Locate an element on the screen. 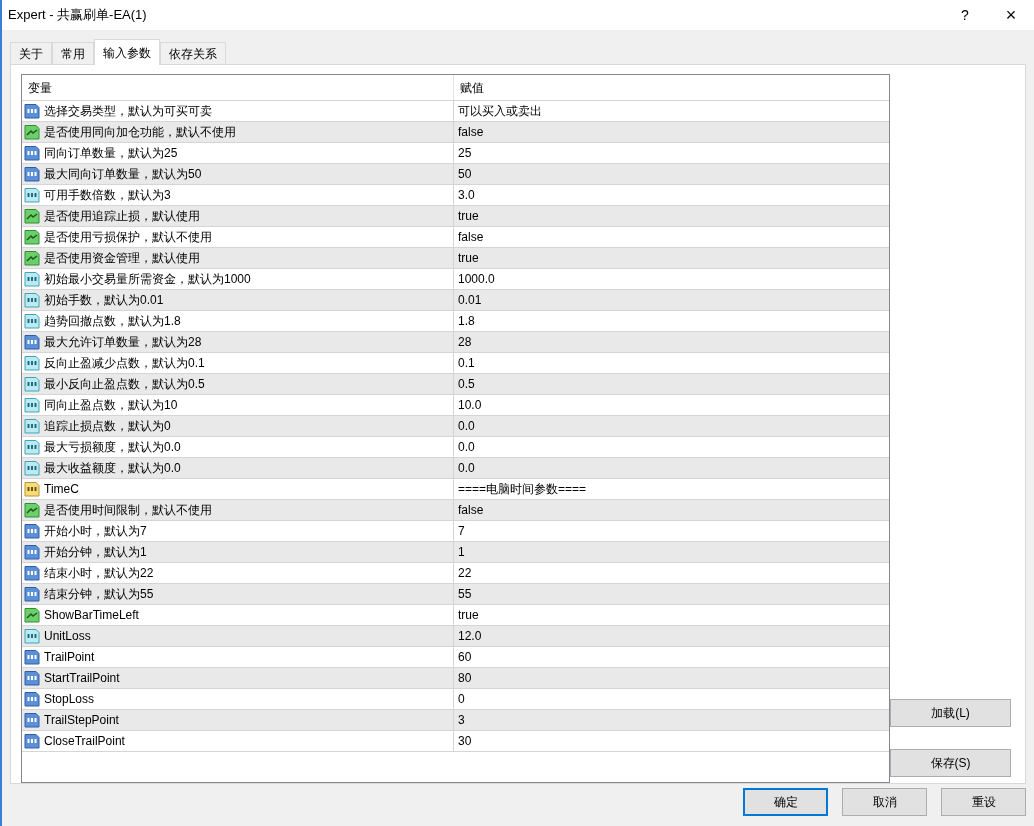 The image size is (1034, 826). parameter-value: 0.01 is located at coordinates (470, 300).